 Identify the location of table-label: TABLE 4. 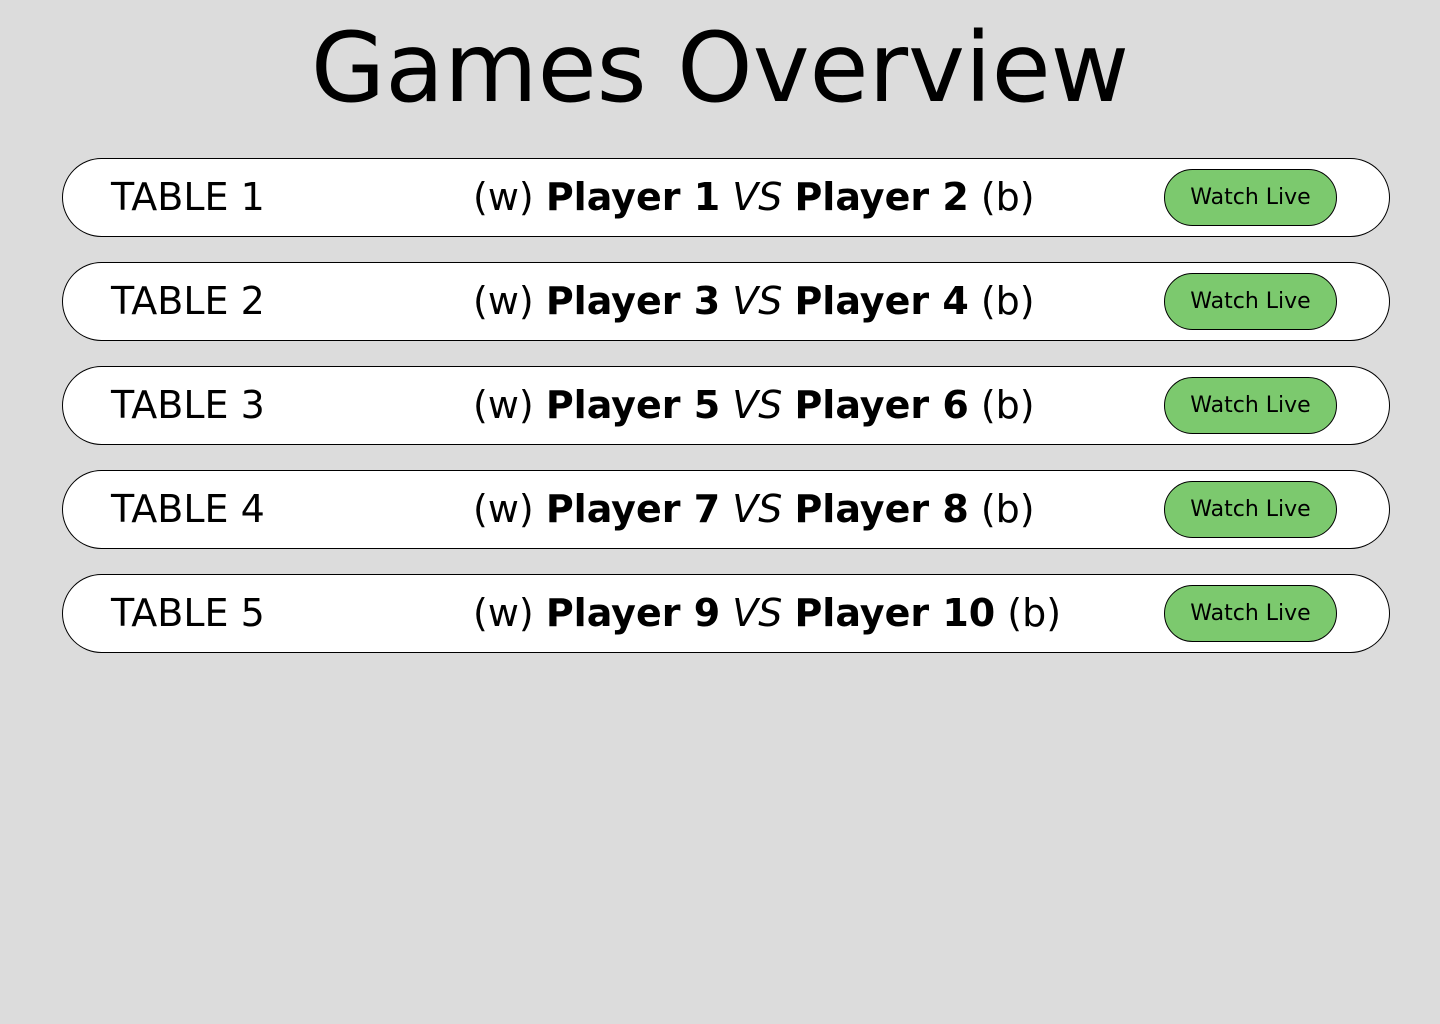
(188, 509).